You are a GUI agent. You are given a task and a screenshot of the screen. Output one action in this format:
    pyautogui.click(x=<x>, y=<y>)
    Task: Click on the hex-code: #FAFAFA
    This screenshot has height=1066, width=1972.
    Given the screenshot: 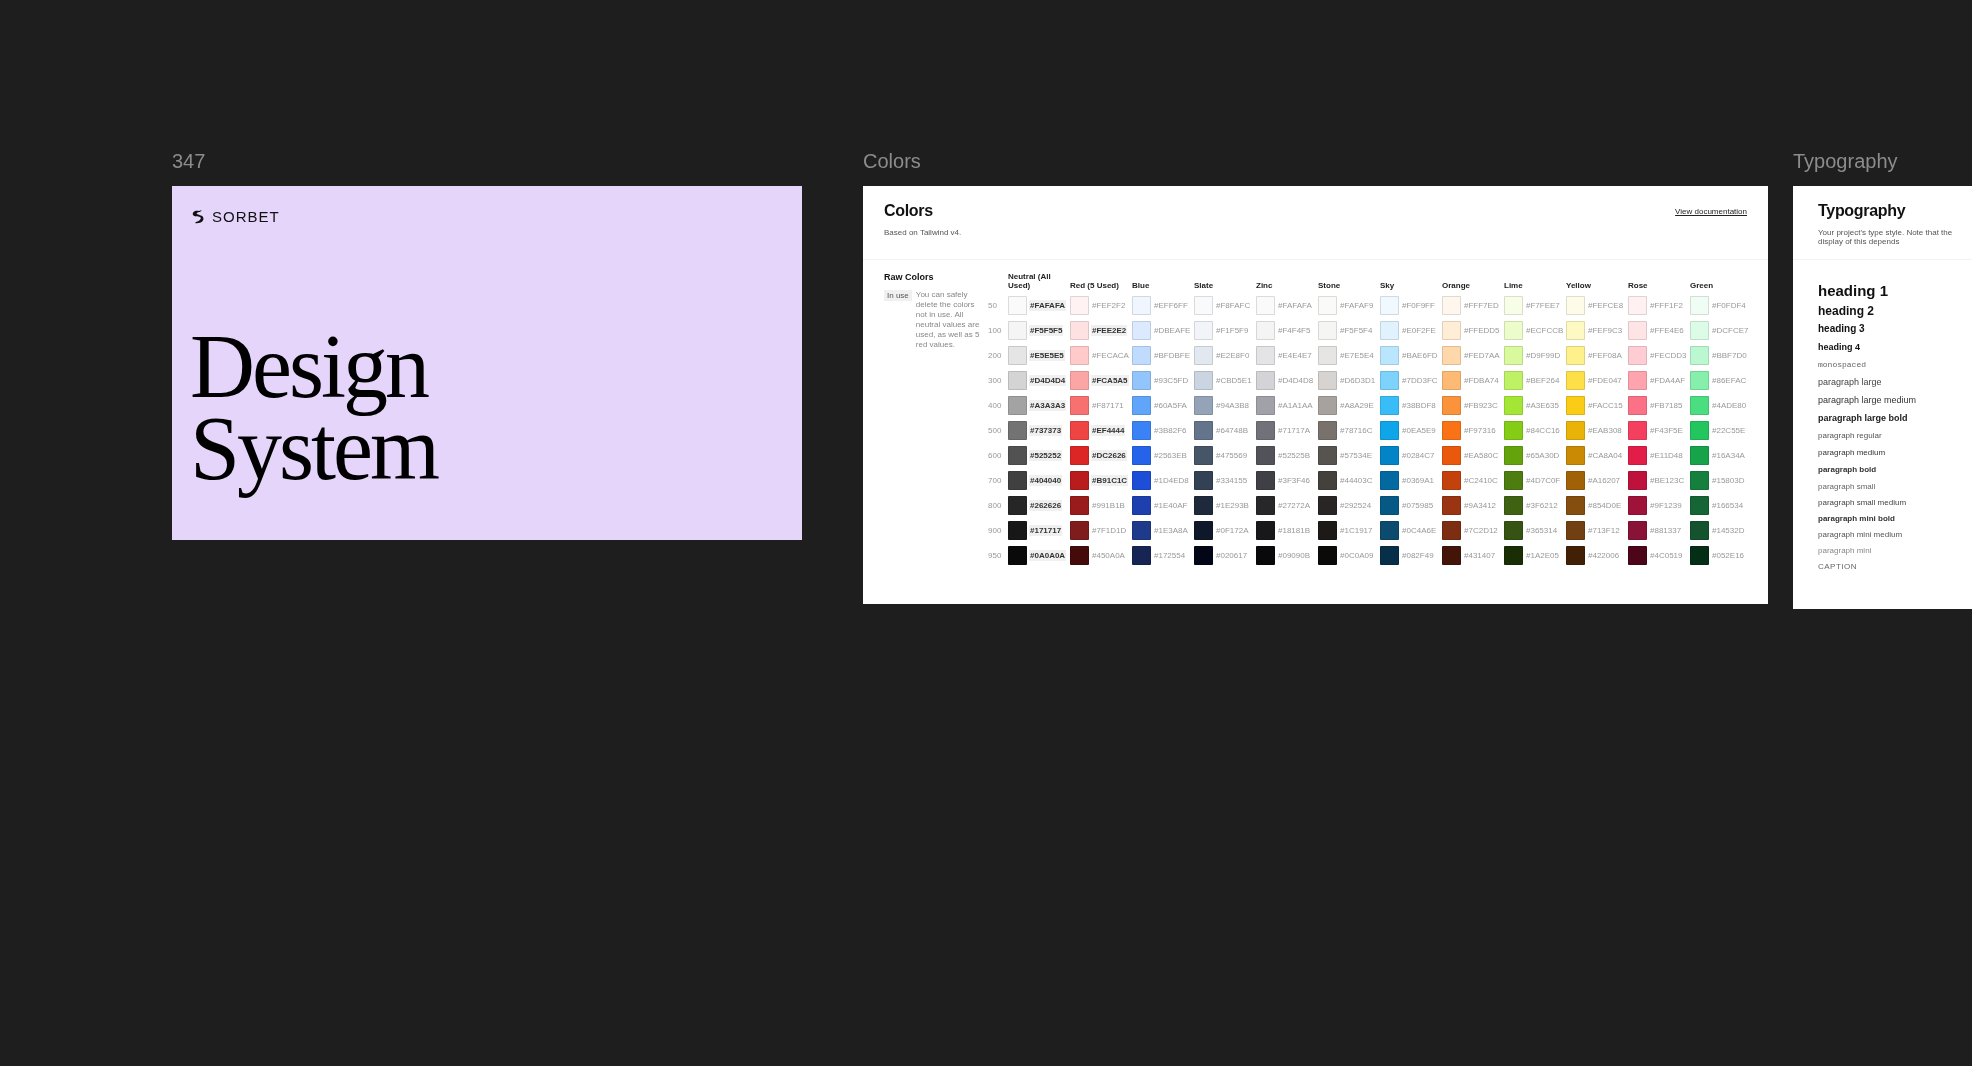 What is the action you would take?
    pyautogui.click(x=1048, y=305)
    